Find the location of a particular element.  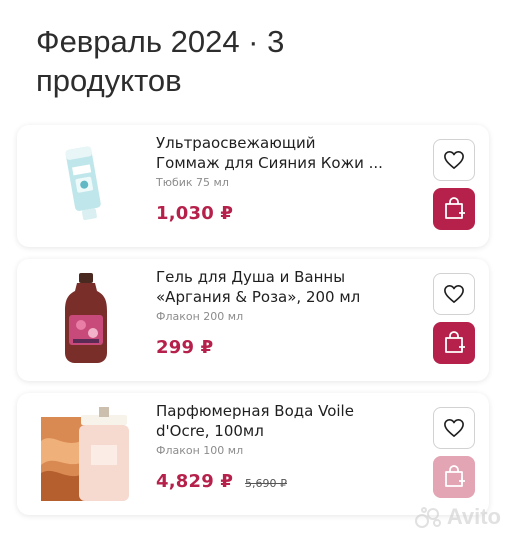

product-variant: Флакон 200 мл is located at coordinates (200, 316).